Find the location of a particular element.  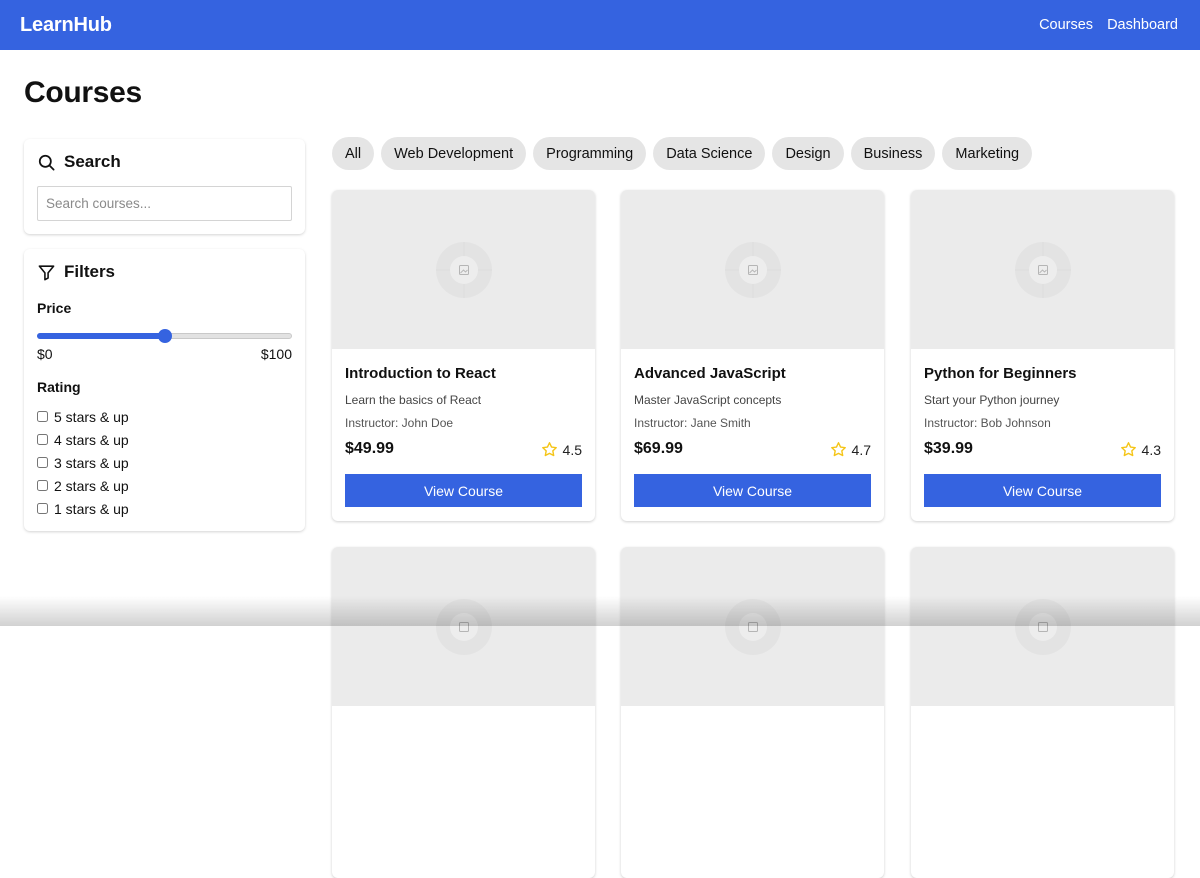

rating-option-label: 4 stars & up is located at coordinates (91, 439).